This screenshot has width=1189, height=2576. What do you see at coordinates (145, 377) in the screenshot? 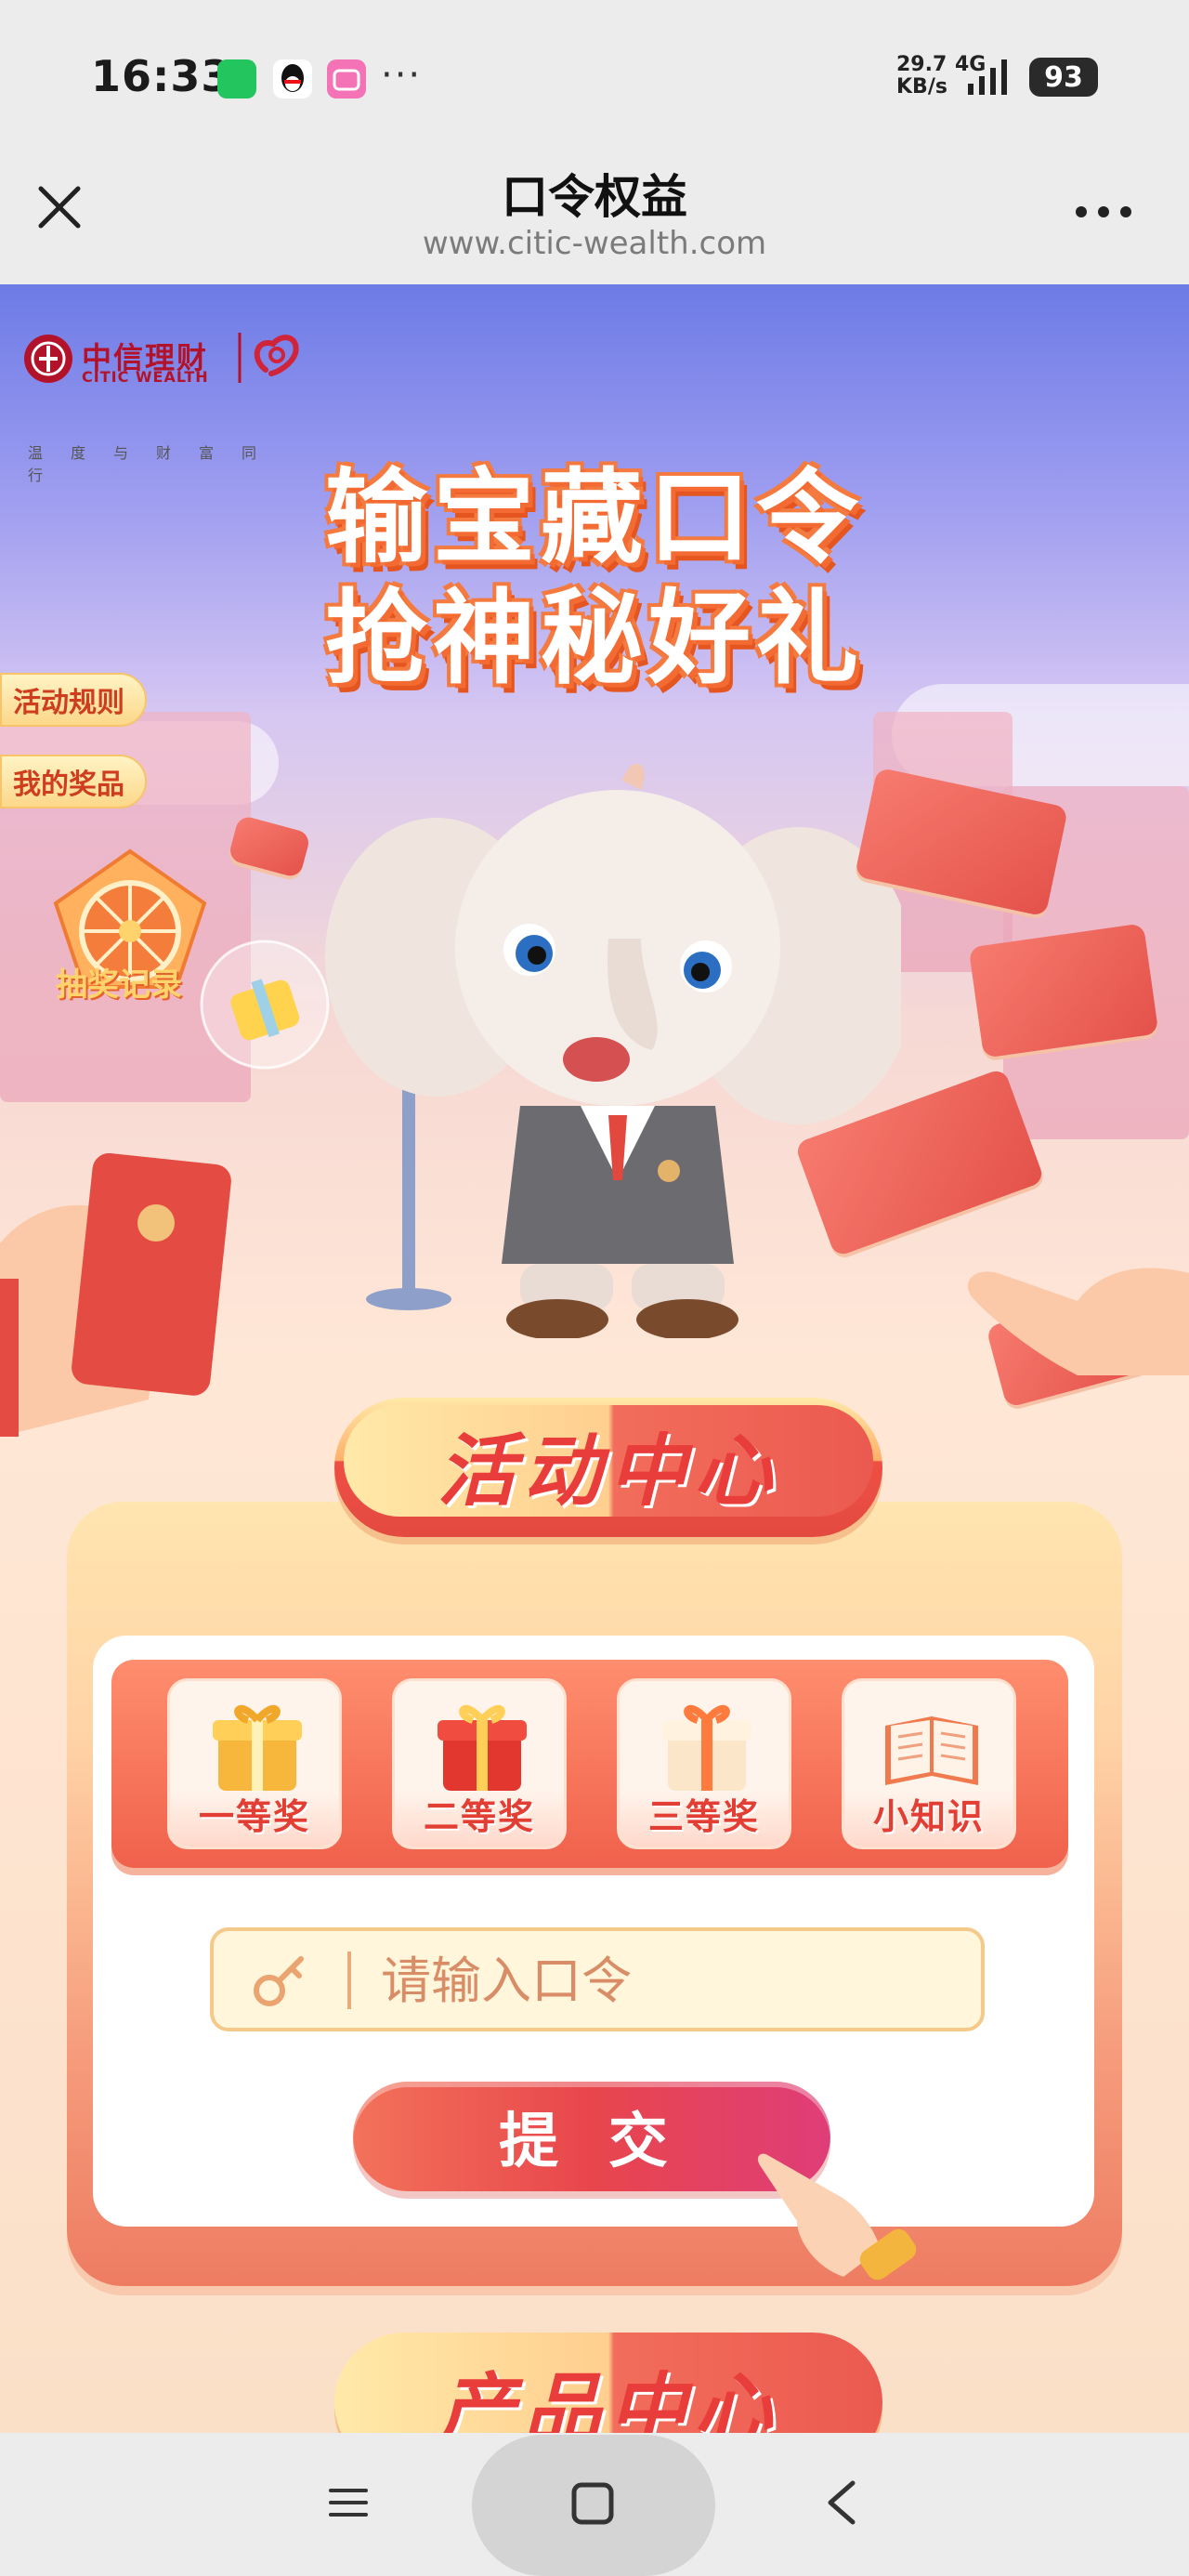
I see `brand-name-en: CITIC WEALTH` at bounding box center [145, 377].